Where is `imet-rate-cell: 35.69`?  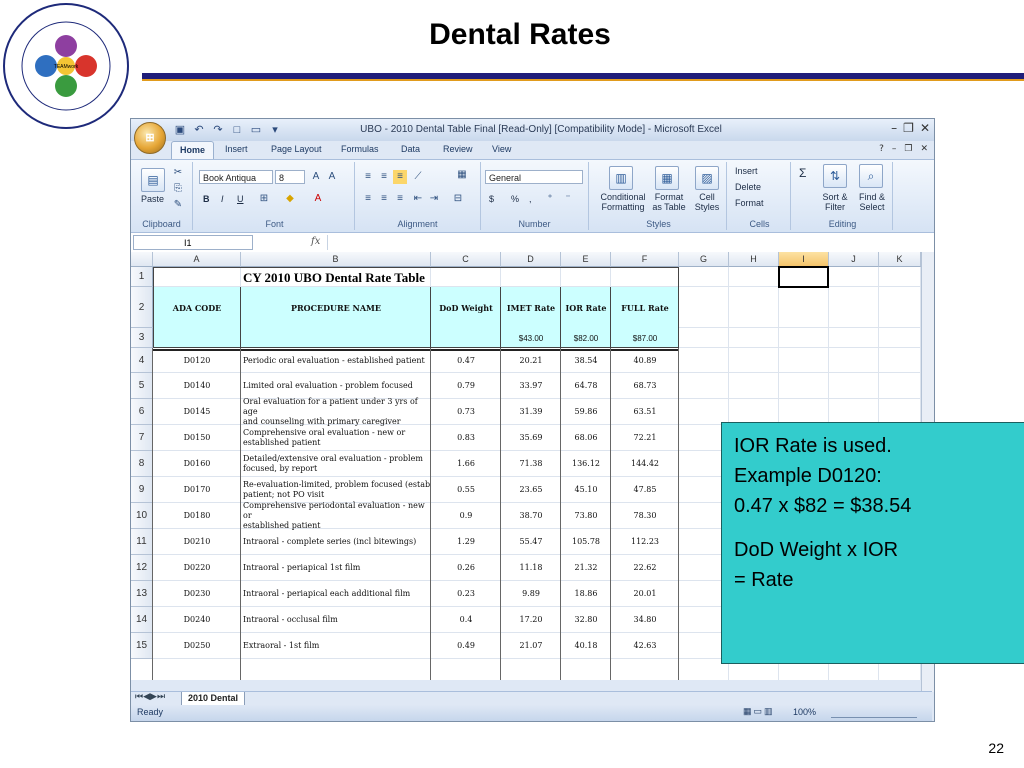 imet-rate-cell: 35.69 is located at coordinates (531, 438).